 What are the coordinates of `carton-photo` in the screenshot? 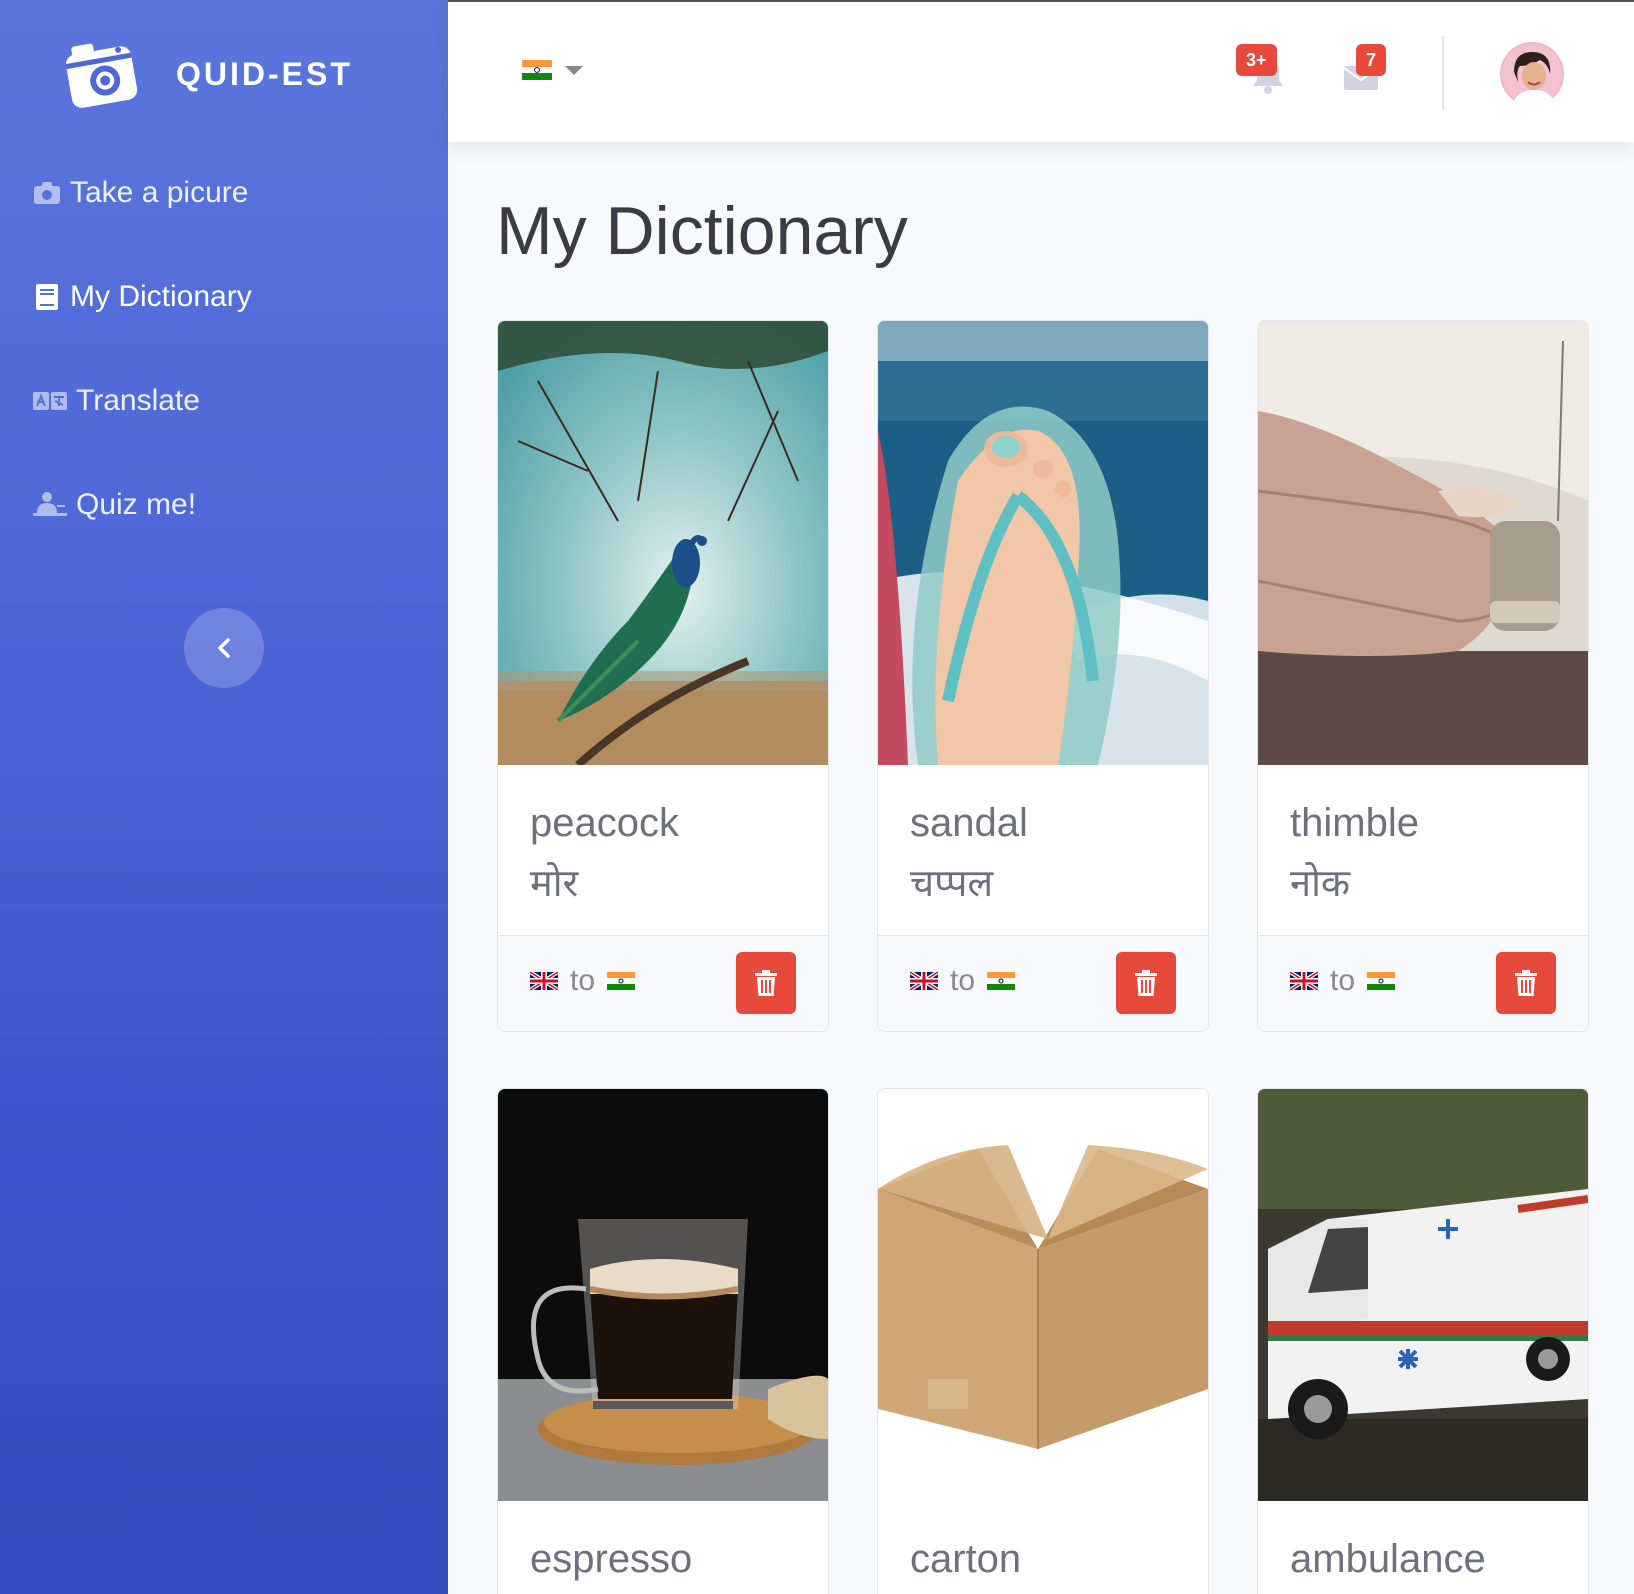 It's located at (1043, 1295).